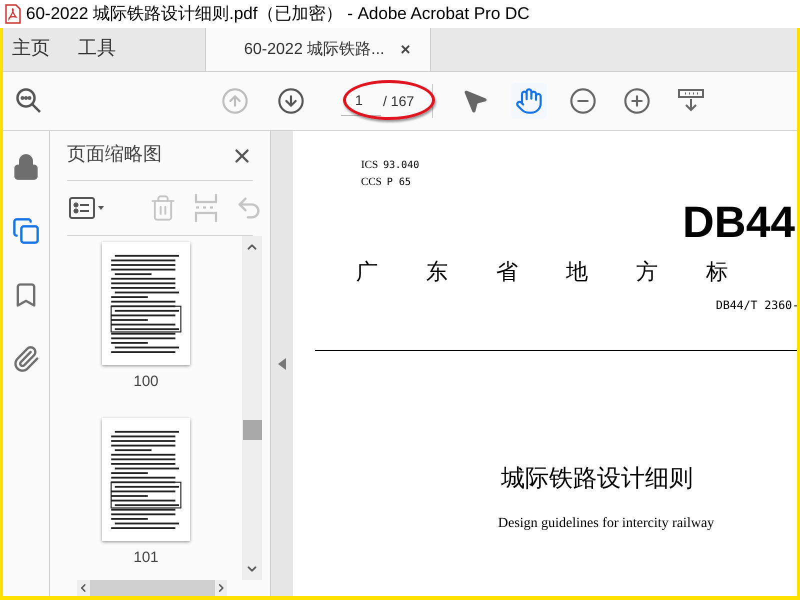  Describe the element at coordinates (583, 101) in the screenshot. I see `zoom-out-icon` at that location.